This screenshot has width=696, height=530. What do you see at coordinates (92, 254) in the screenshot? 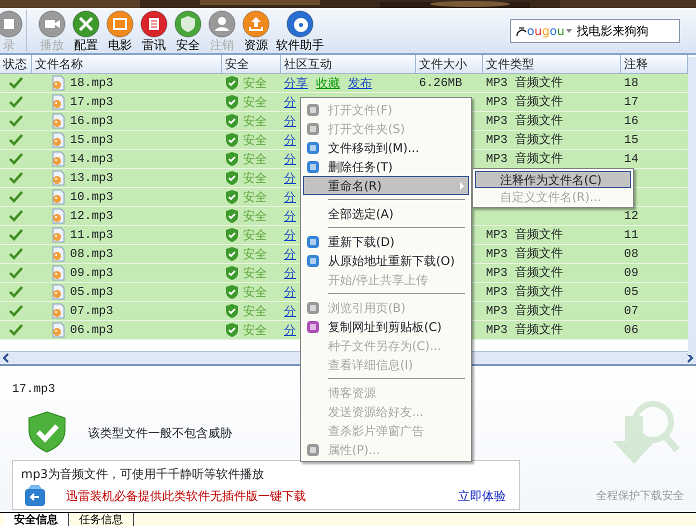
I see `file-name: 08.mp3` at bounding box center [92, 254].